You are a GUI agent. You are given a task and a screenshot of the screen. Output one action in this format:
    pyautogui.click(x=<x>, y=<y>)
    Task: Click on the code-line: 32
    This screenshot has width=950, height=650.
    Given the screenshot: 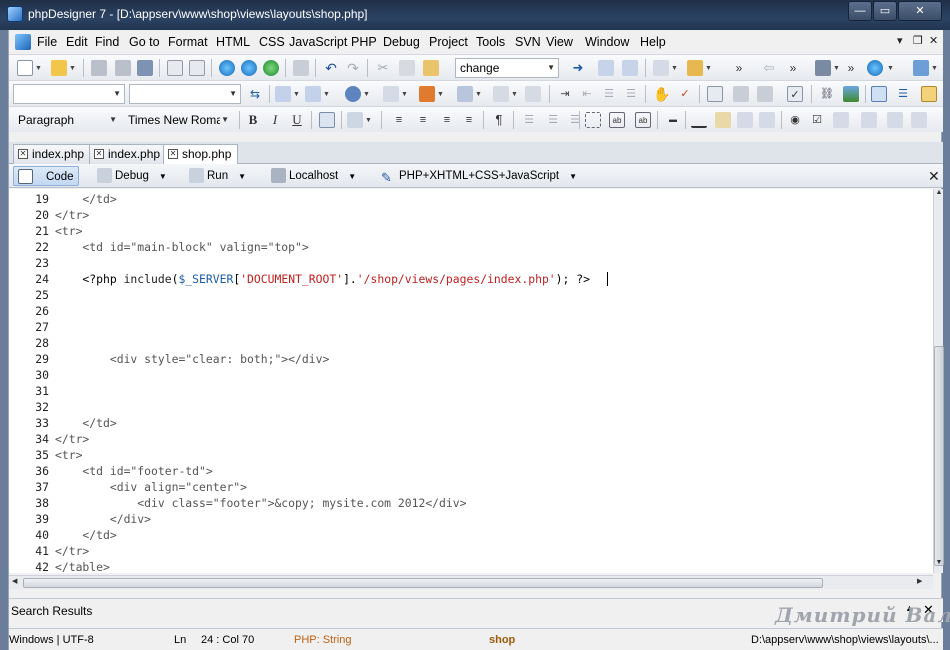 What is the action you would take?
    pyautogui.click(x=469, y=407)
    